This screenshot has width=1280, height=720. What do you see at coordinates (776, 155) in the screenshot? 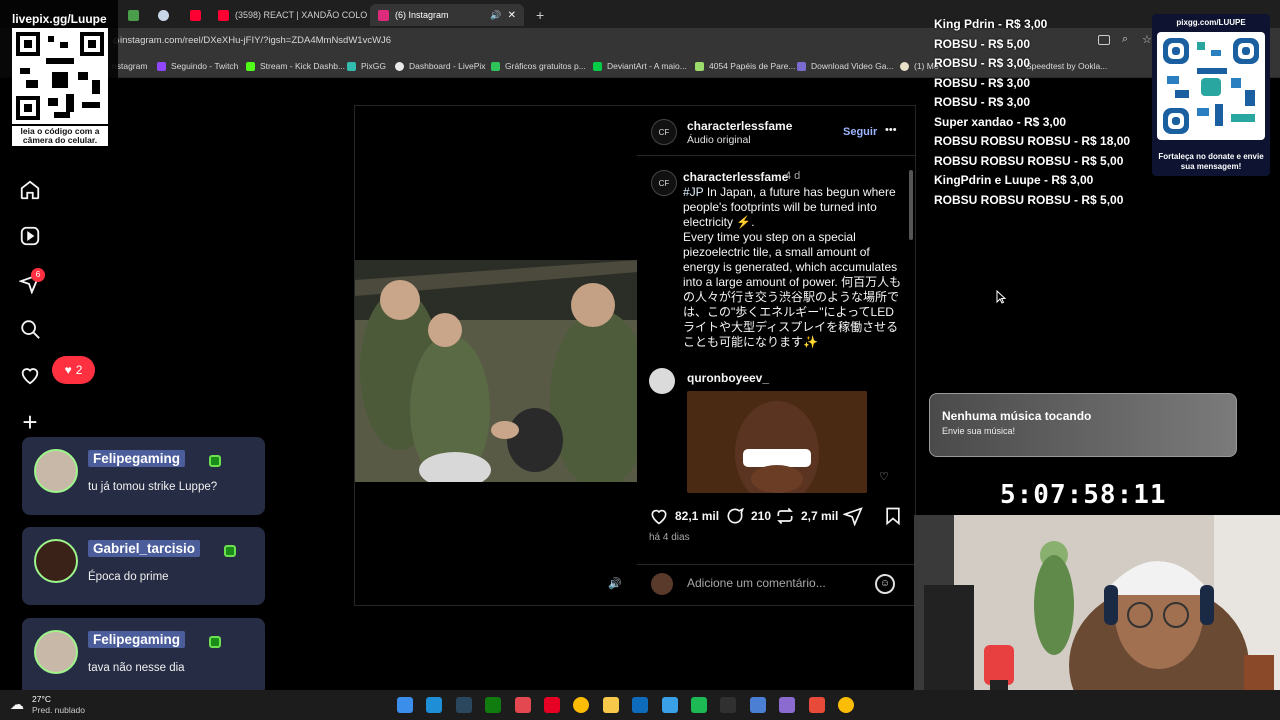
I see `divider` at bounding box center [776, 155].